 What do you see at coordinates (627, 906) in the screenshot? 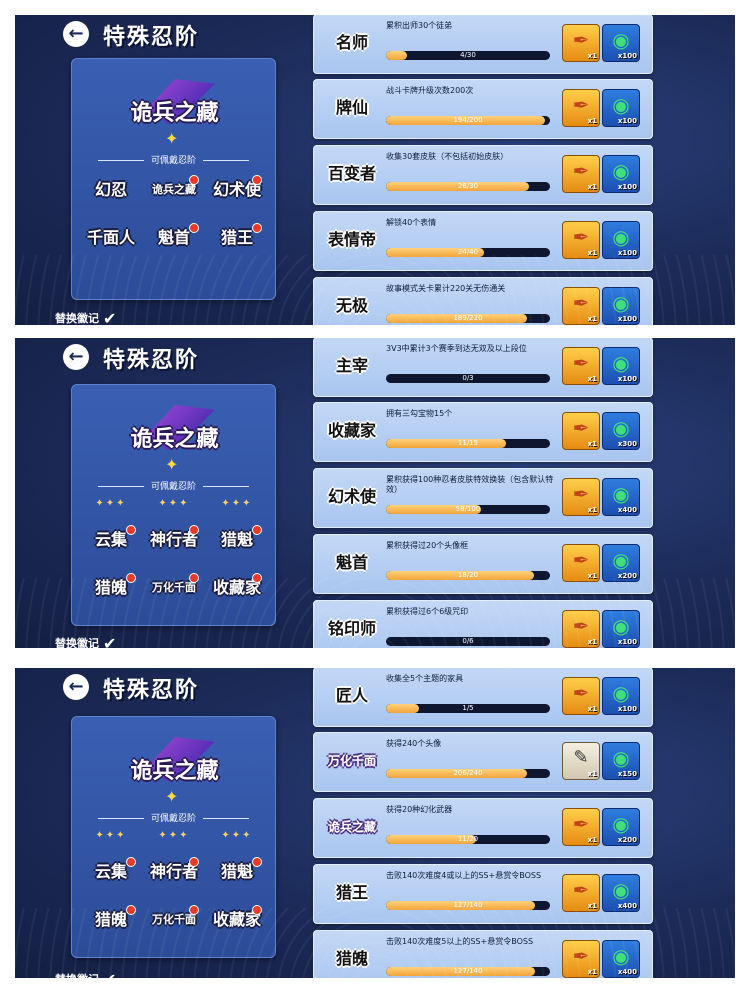
I see `reward-quantity: x400` at bounding box center [627, 906].